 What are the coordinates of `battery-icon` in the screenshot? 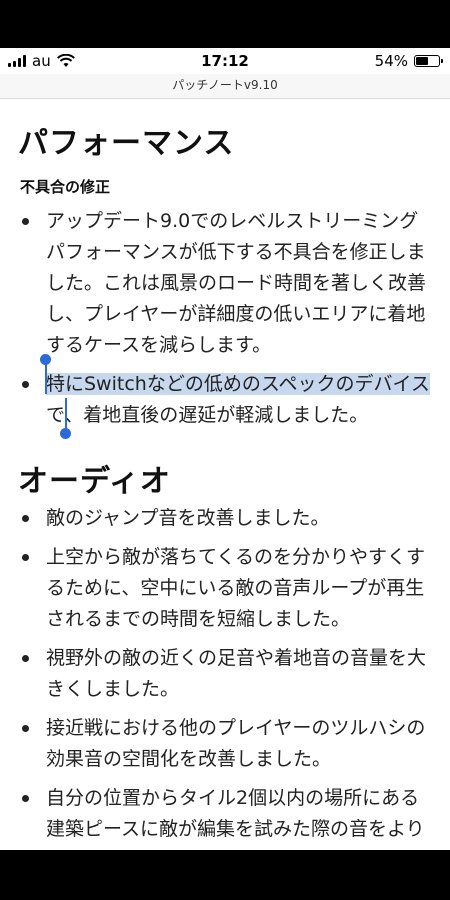 It's located at (428, 61).